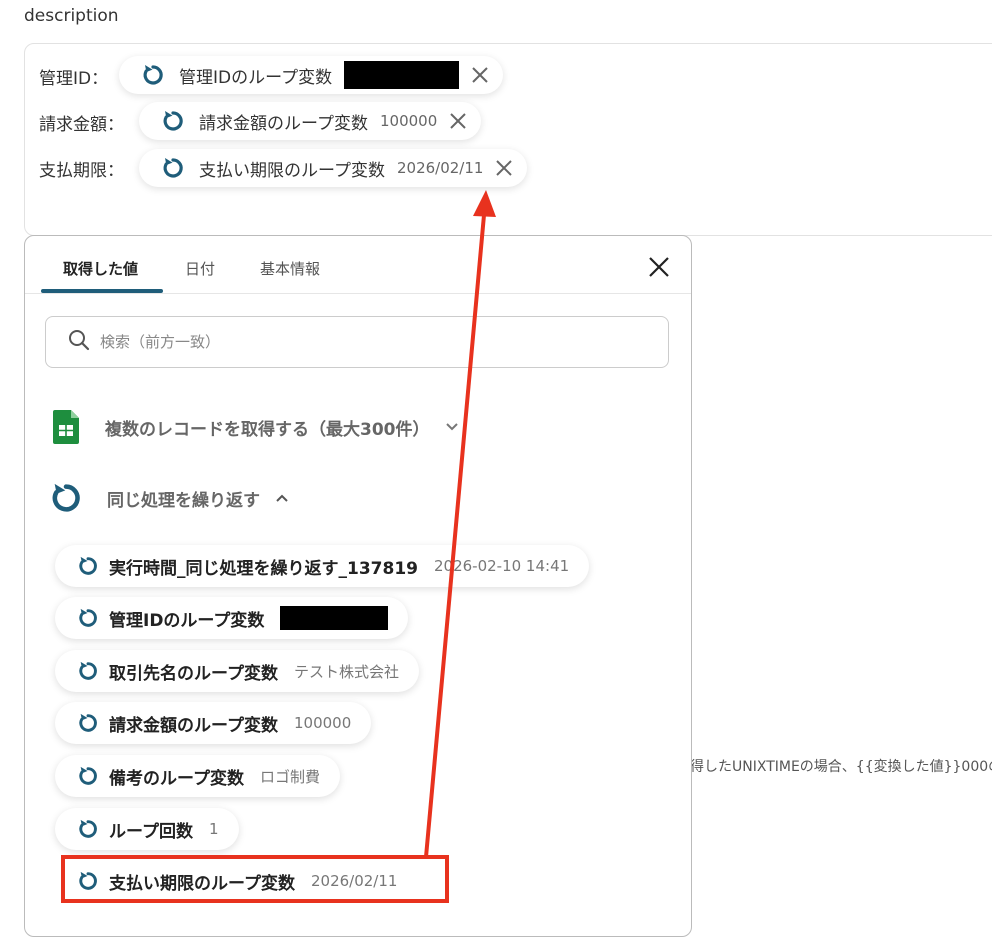 The height and width of the screenshot is (937, 992). I want to click on item-name: 請求金額のループ変数, so click(193, 725).